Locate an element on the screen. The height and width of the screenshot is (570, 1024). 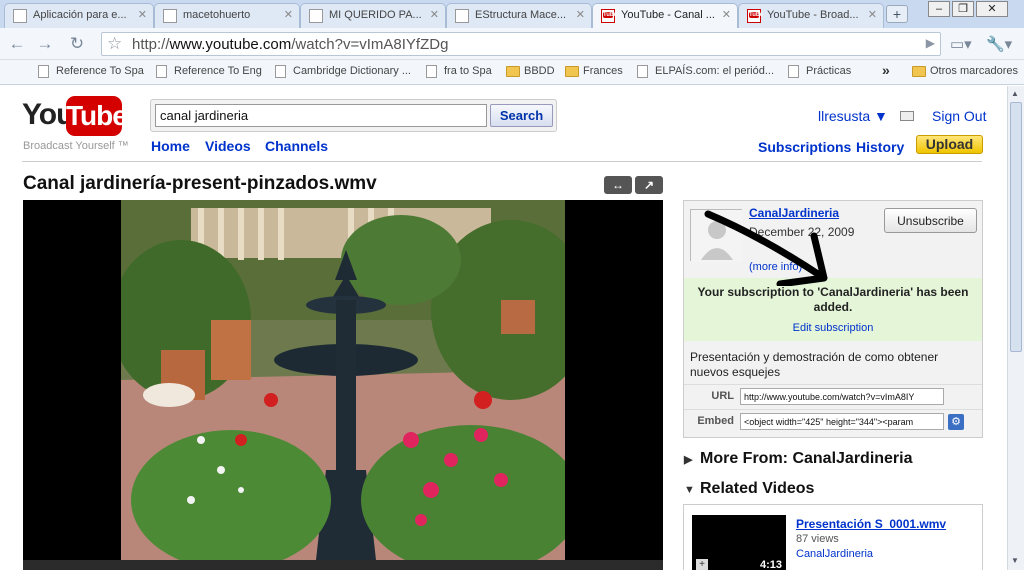
chevron-right-icon: ▶ is located at coordinates (688, 460).